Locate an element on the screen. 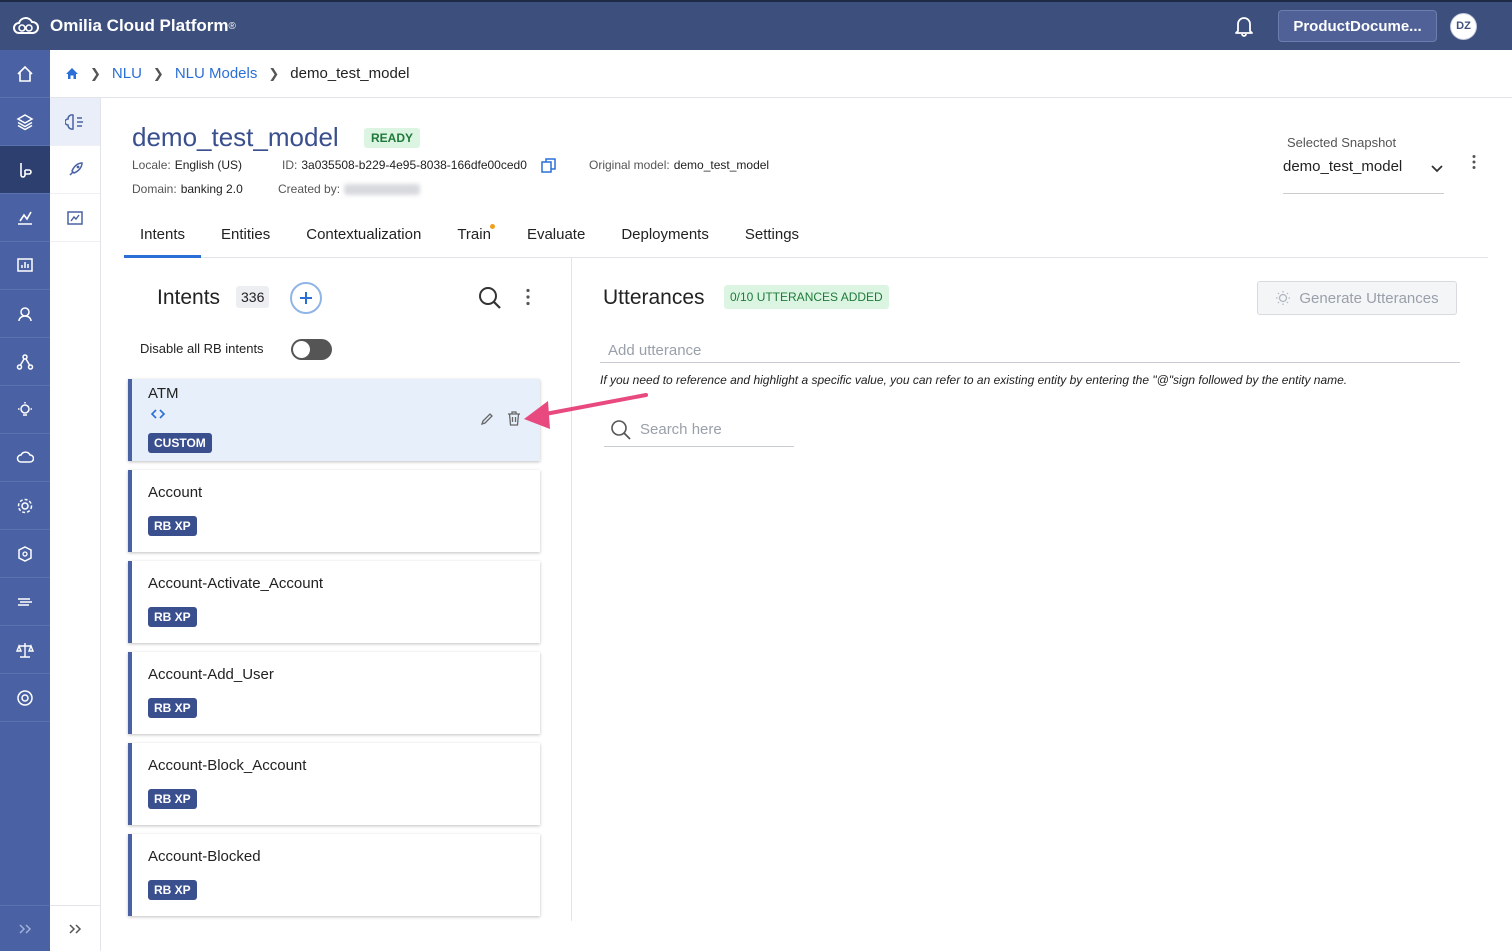 The height and width of the screenshot is (951, 1512). search-icon is located at coordinates (621, 429).